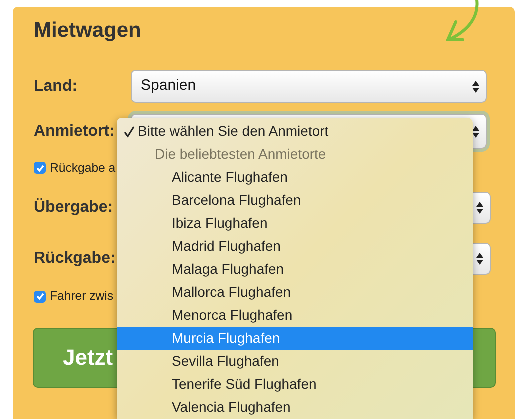 The image size is (525, 419). I want to click on checkbox-label: Rückgabe a, so click(83, 168).